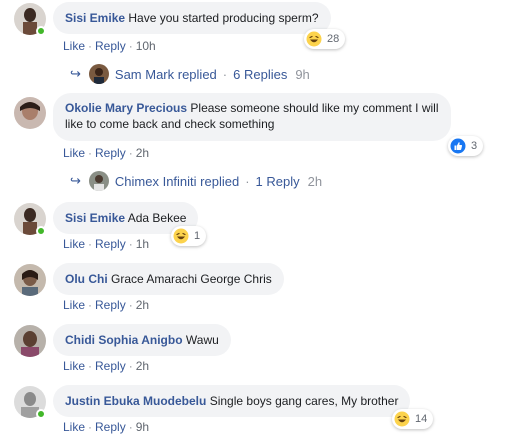 This screenshot has height=445, width=513. I want to click on comment-actions: Like · Reply · 9h, so click(106, 427).